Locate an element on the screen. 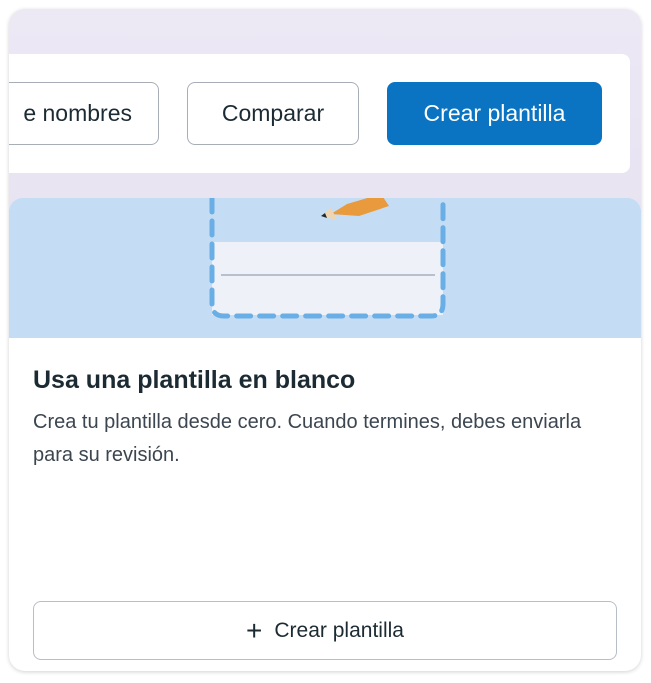 The image size is (651, 683). compare-button: Comparar is located at coordinates (273, 113).